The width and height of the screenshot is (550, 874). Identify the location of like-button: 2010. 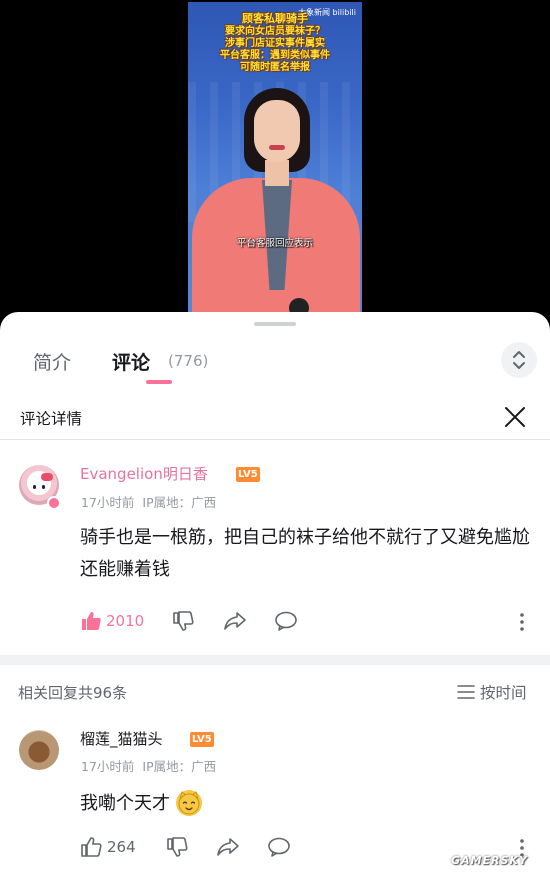
(115, 622).